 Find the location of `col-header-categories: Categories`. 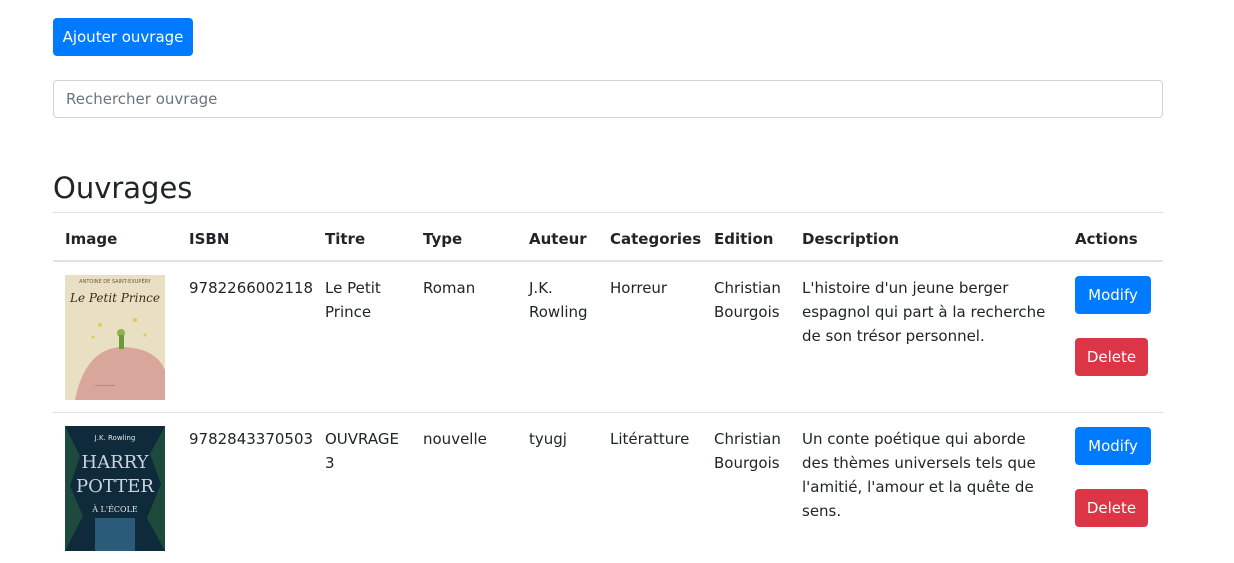

col-header-categories: Categories is located at coordinates (650, 237).